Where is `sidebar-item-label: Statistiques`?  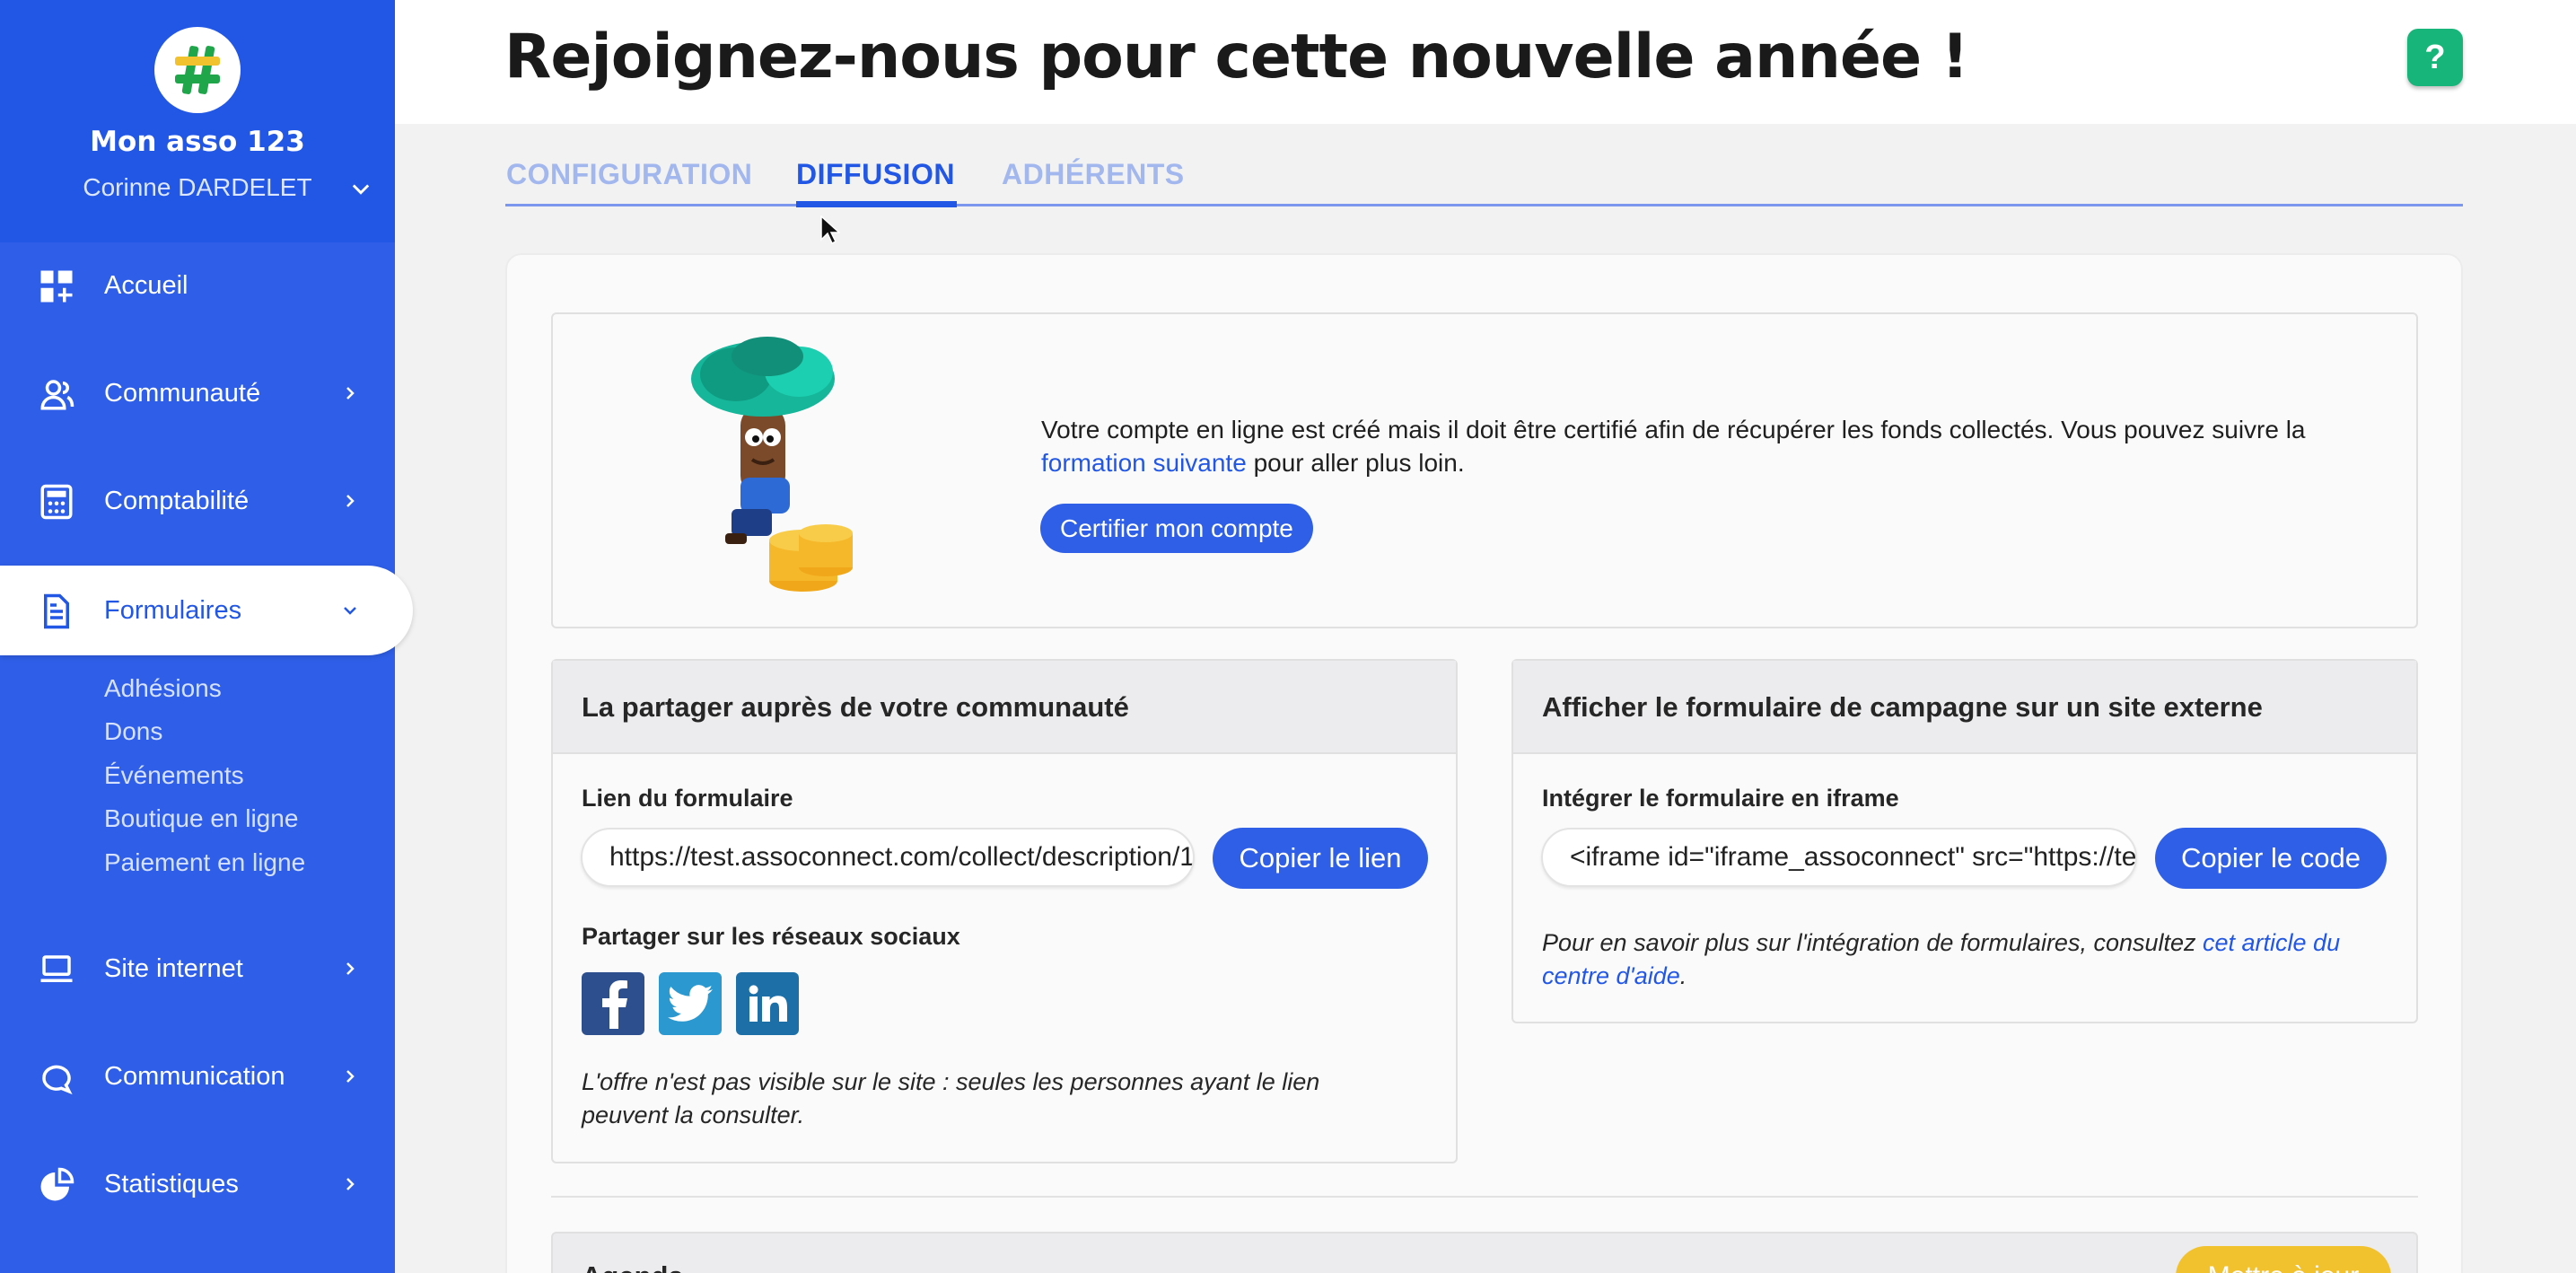 sidebar-item-label: Statistiques is located at coordinates (171, 1183).